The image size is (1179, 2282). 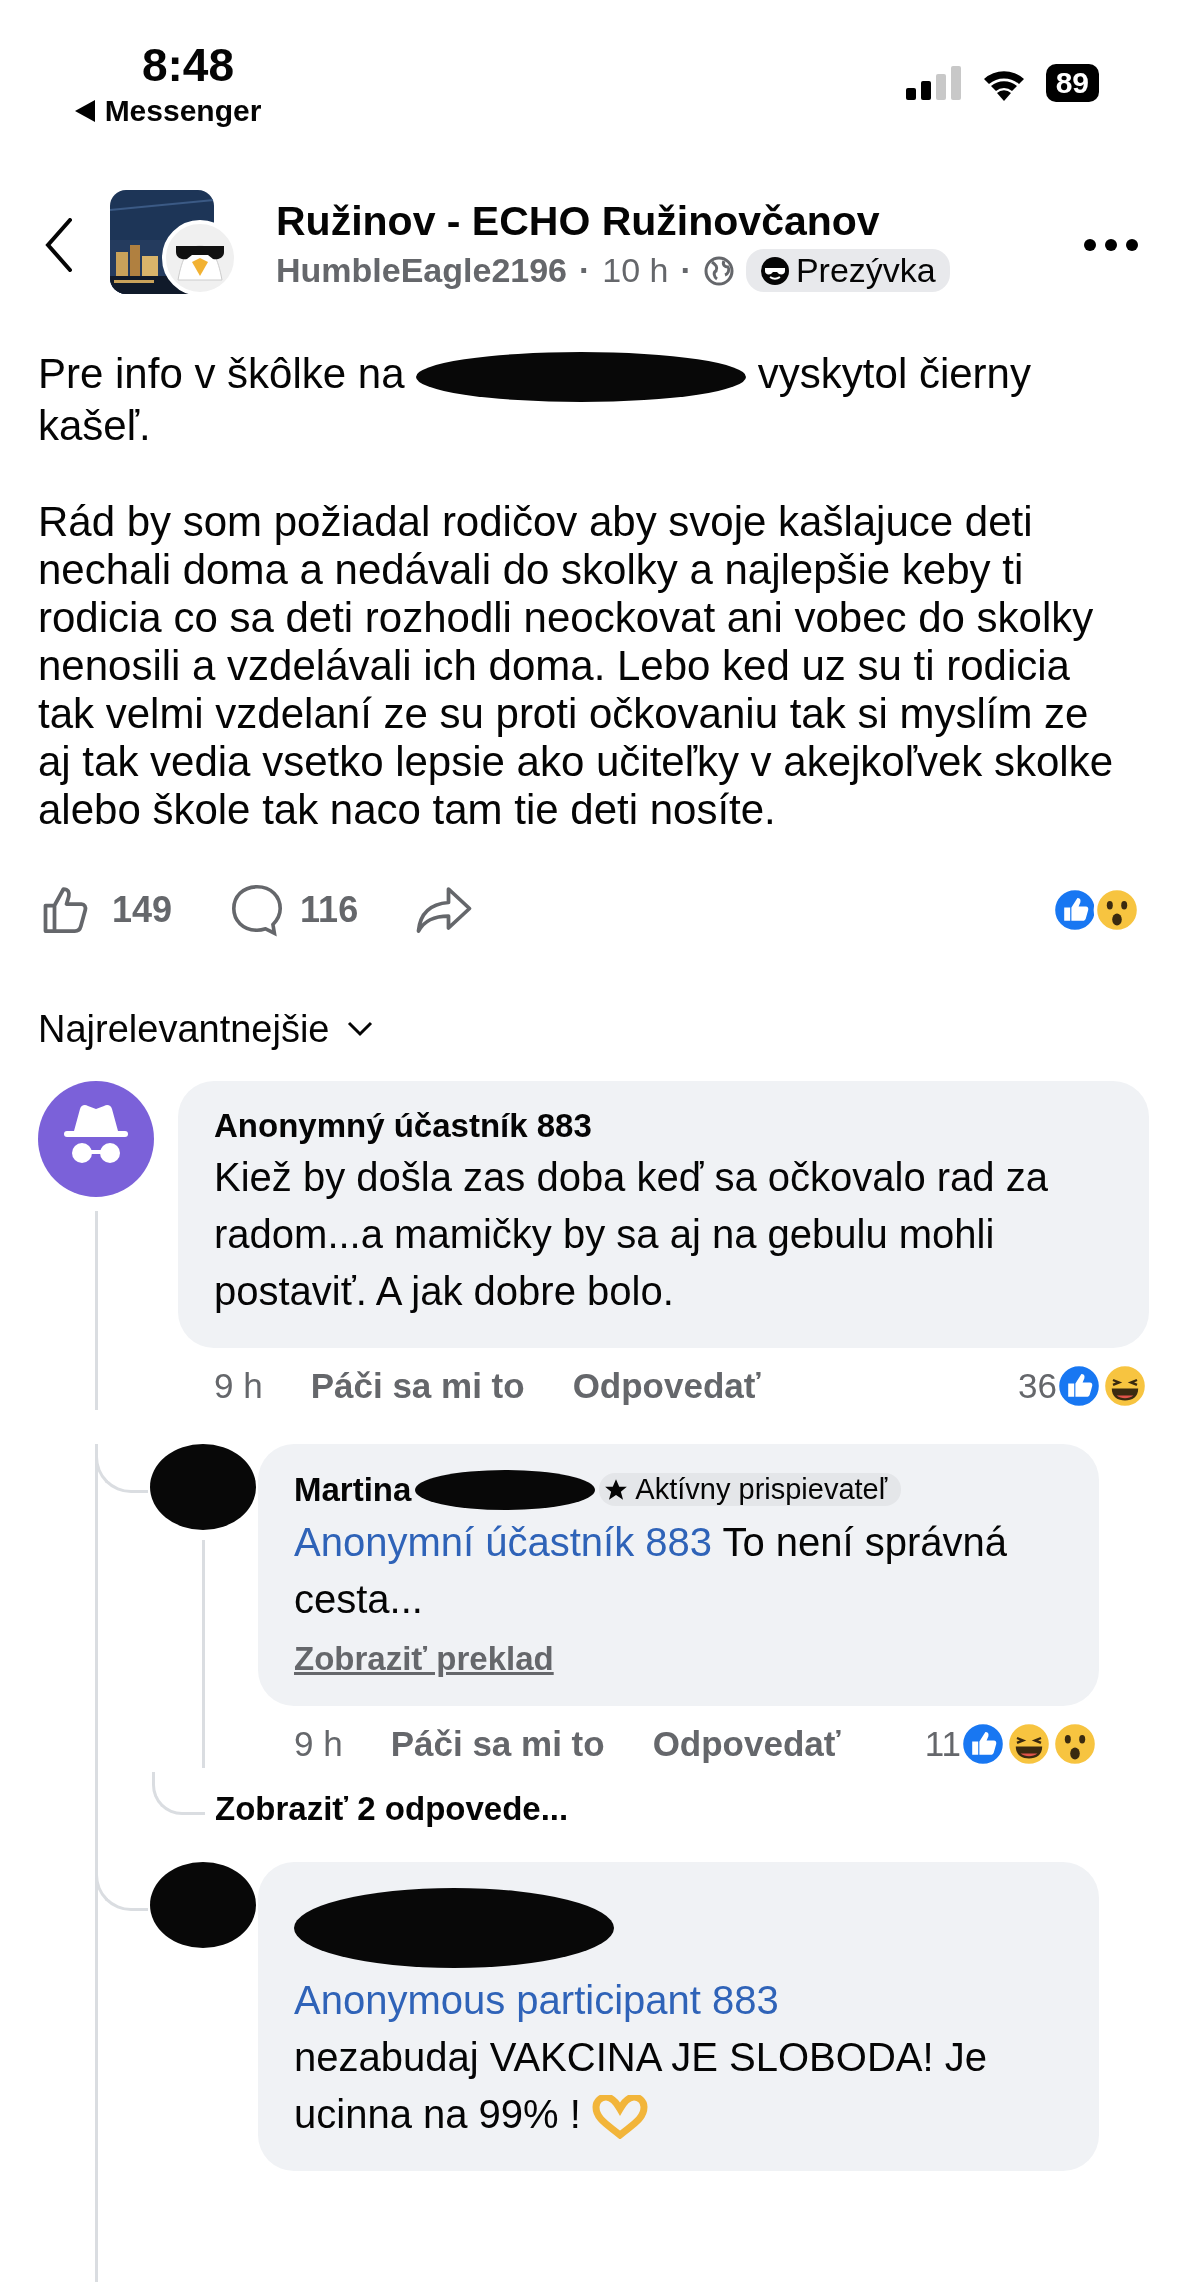 I want to click on nickname-badge: Prezývka, so click(x=847, y=270).